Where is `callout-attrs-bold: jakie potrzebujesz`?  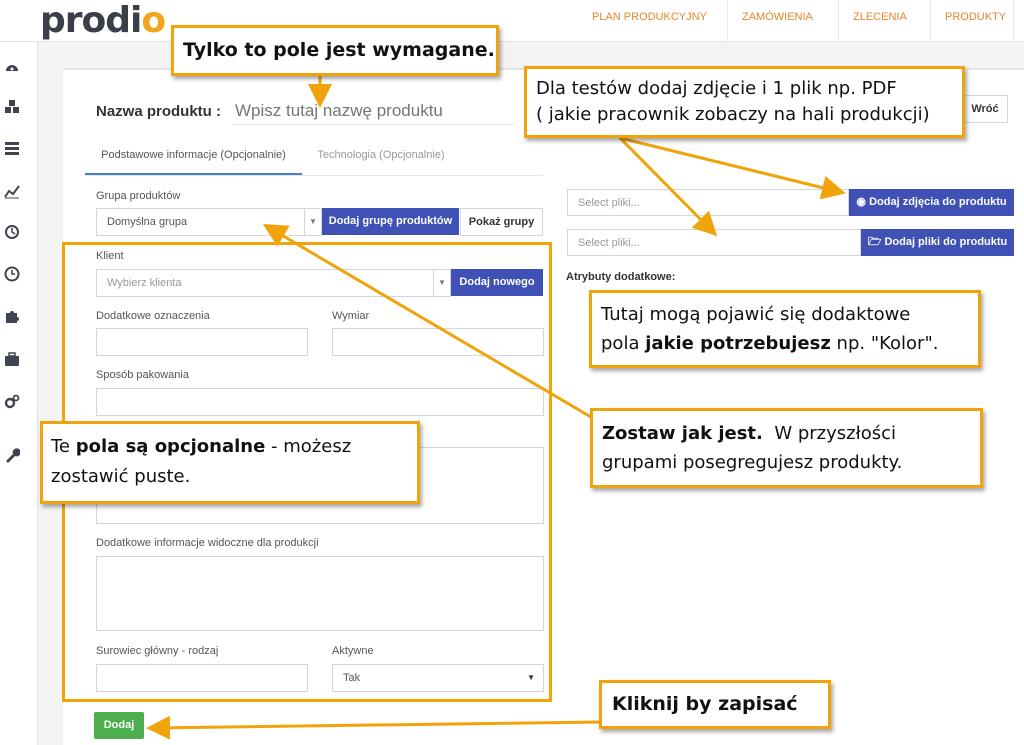
callout-attrs-bold: jakie potrzebujesz is located at coordinates (738, 343).